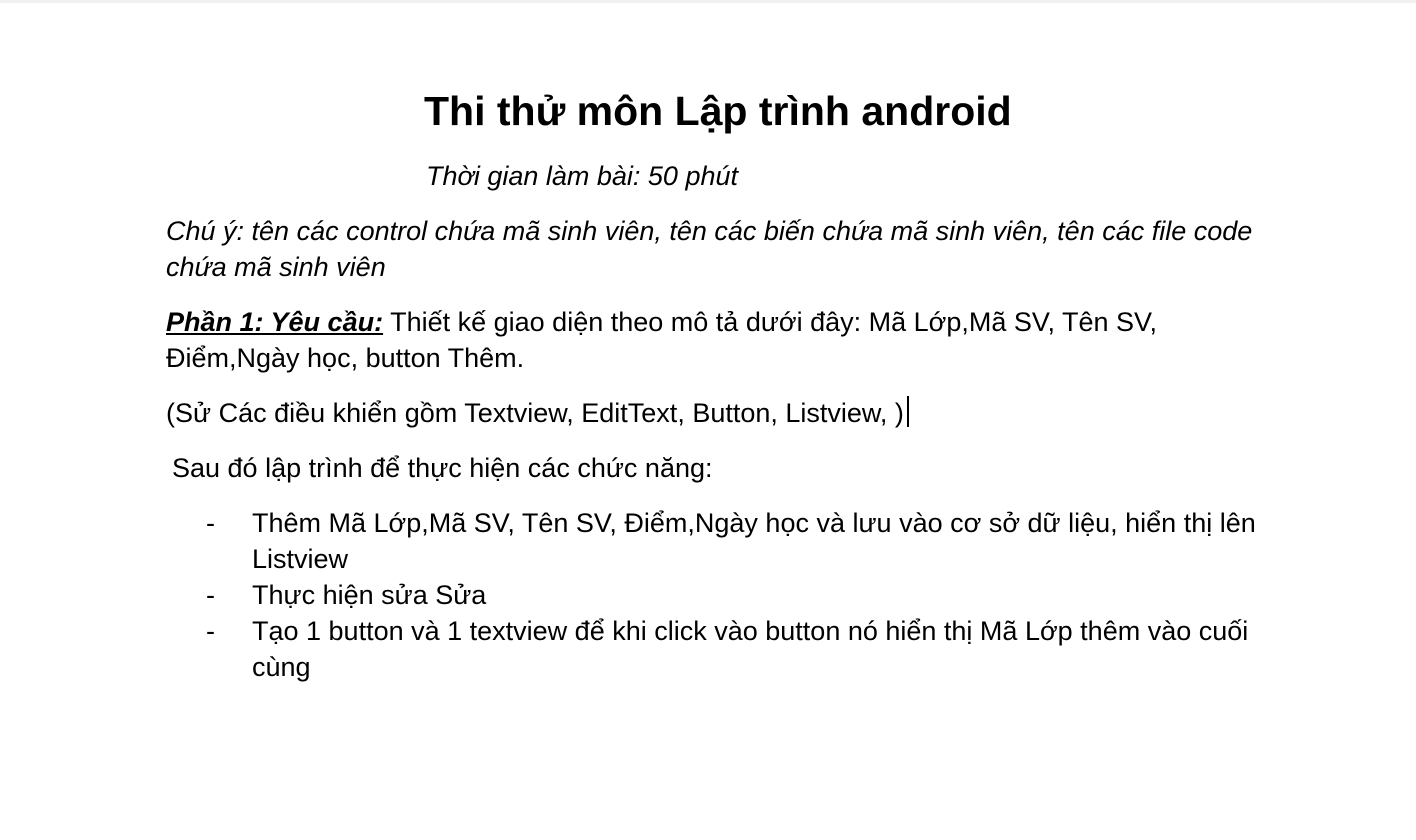  I want to click on document-title: Thi thử môn Lập trình android, so click(718, 111).